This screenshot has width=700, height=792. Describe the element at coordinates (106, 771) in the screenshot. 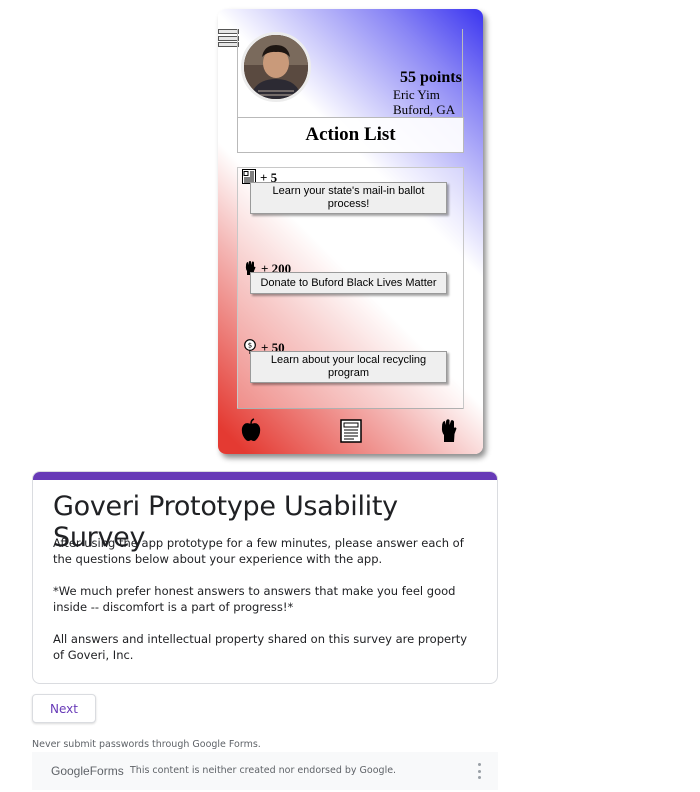

I see `brand-forms: Forms` at that location.